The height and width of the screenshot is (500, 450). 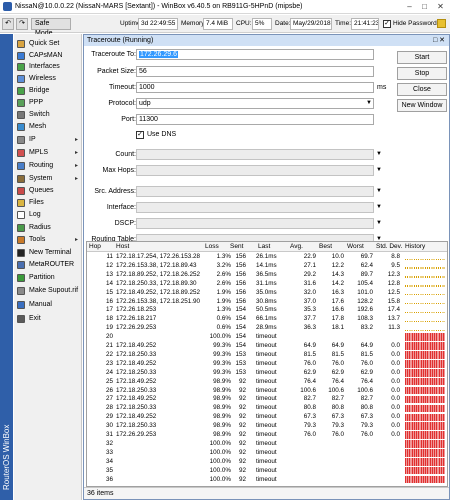 I want to click on hide-passwords-checkbox: ✓, so click(x=387, y=24).